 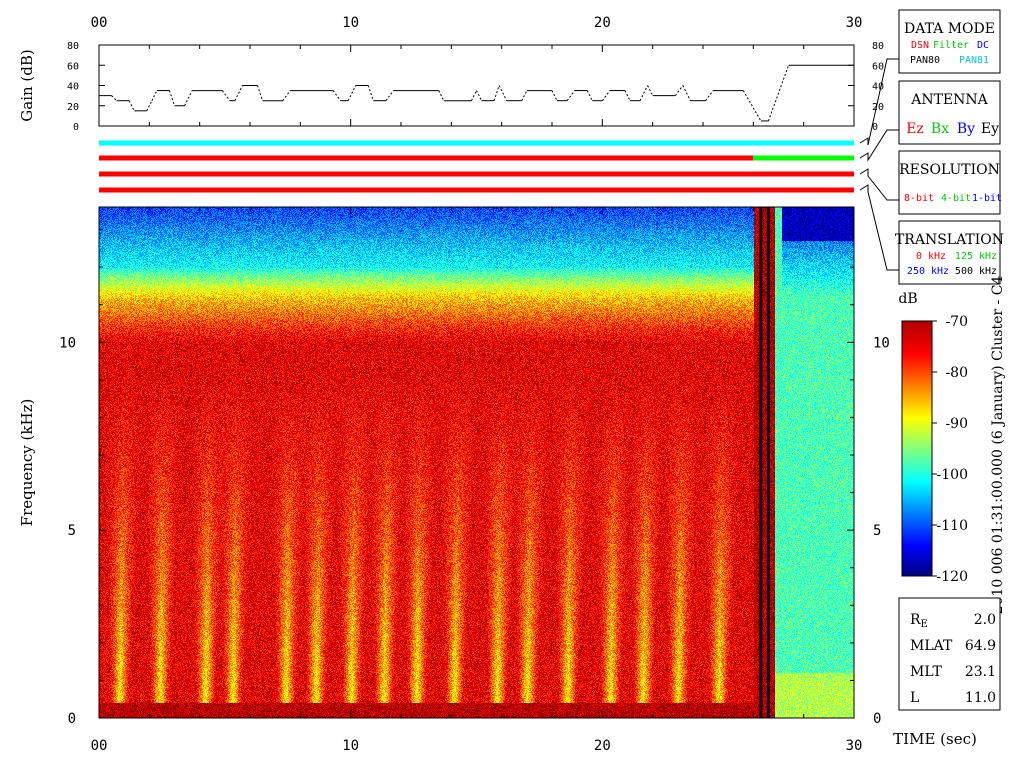 I want to click on spec-y-tick-label: 5, so click(x=72, y=531).